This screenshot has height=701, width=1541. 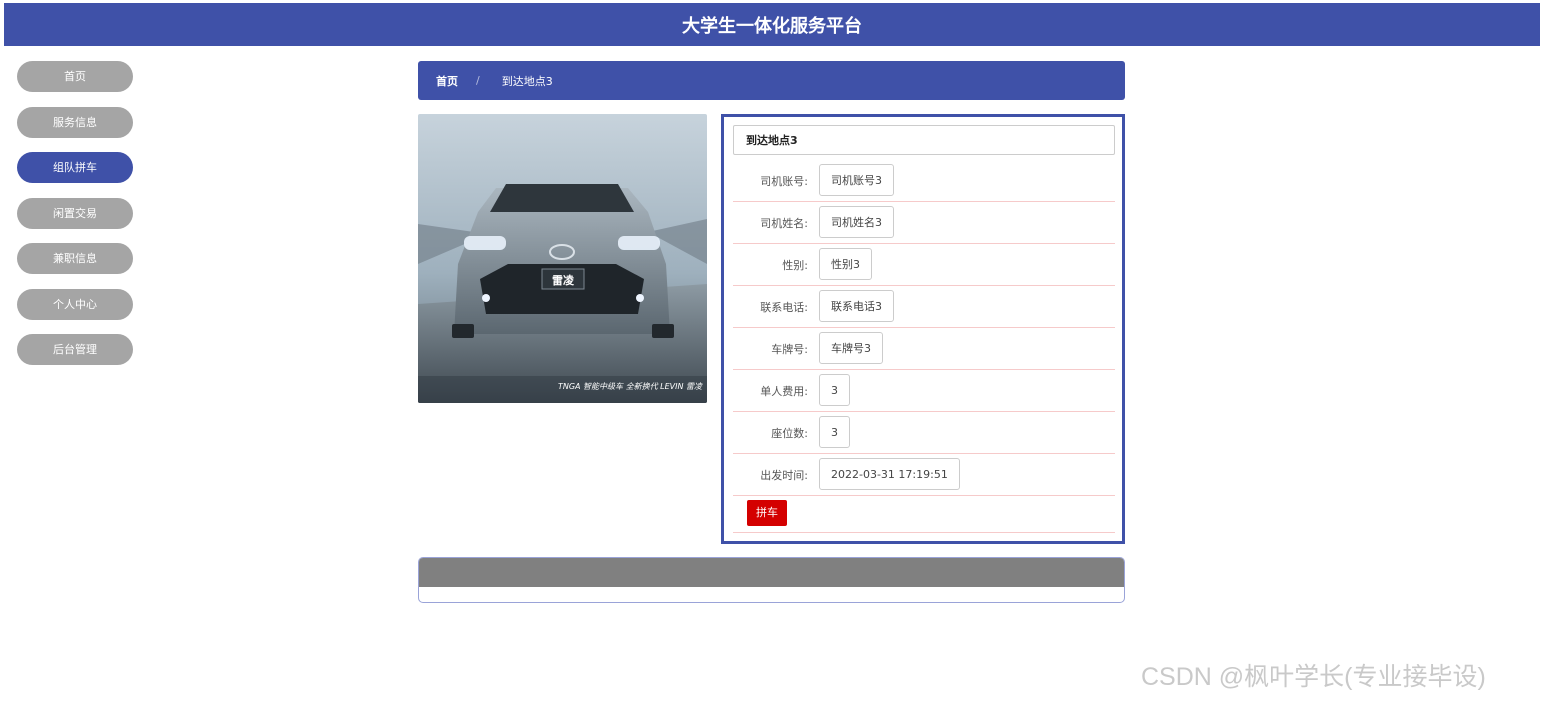 I want to click on field-label: 司机姓名:, so click(x=784, y=223).